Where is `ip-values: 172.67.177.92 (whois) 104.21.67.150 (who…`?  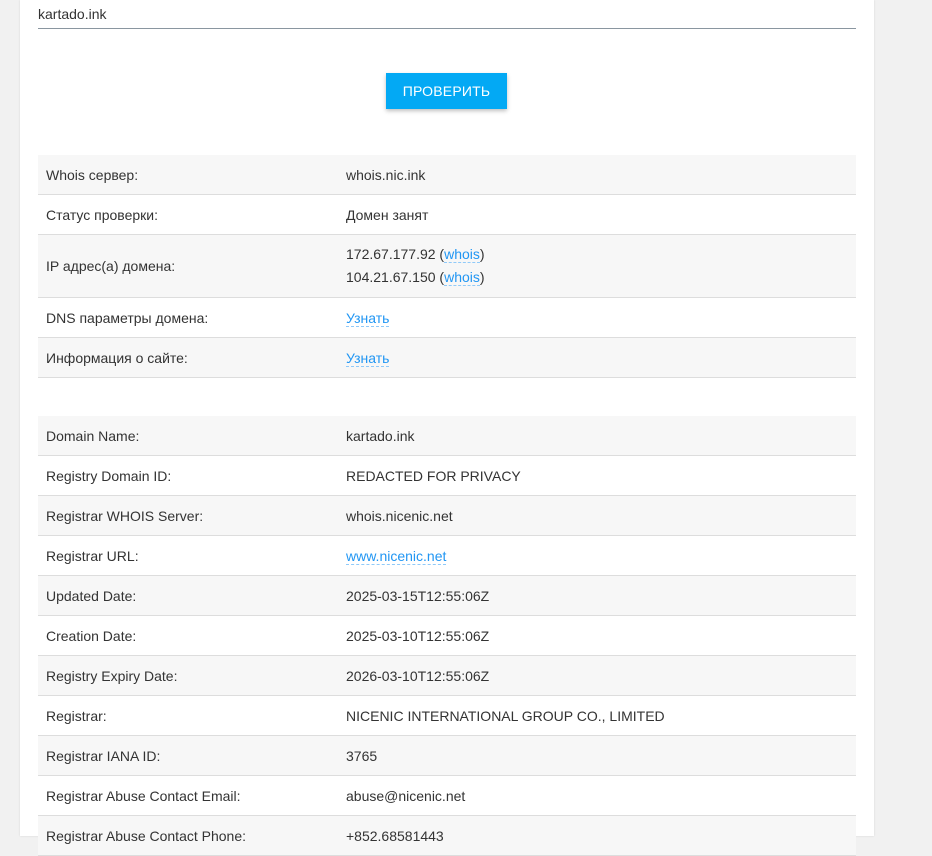
ip-values: 172.67.177.92 (whois) 104.21.67.150 (who… is located at coordinates (597, 266).